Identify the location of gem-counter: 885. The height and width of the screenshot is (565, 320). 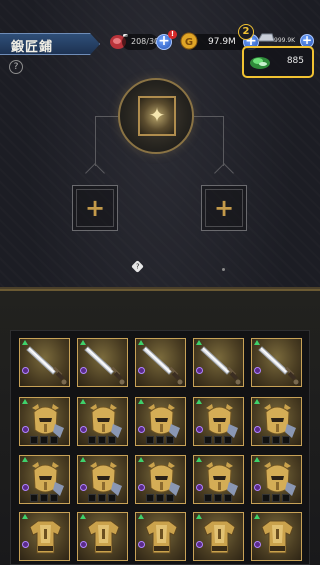
(278, 62).